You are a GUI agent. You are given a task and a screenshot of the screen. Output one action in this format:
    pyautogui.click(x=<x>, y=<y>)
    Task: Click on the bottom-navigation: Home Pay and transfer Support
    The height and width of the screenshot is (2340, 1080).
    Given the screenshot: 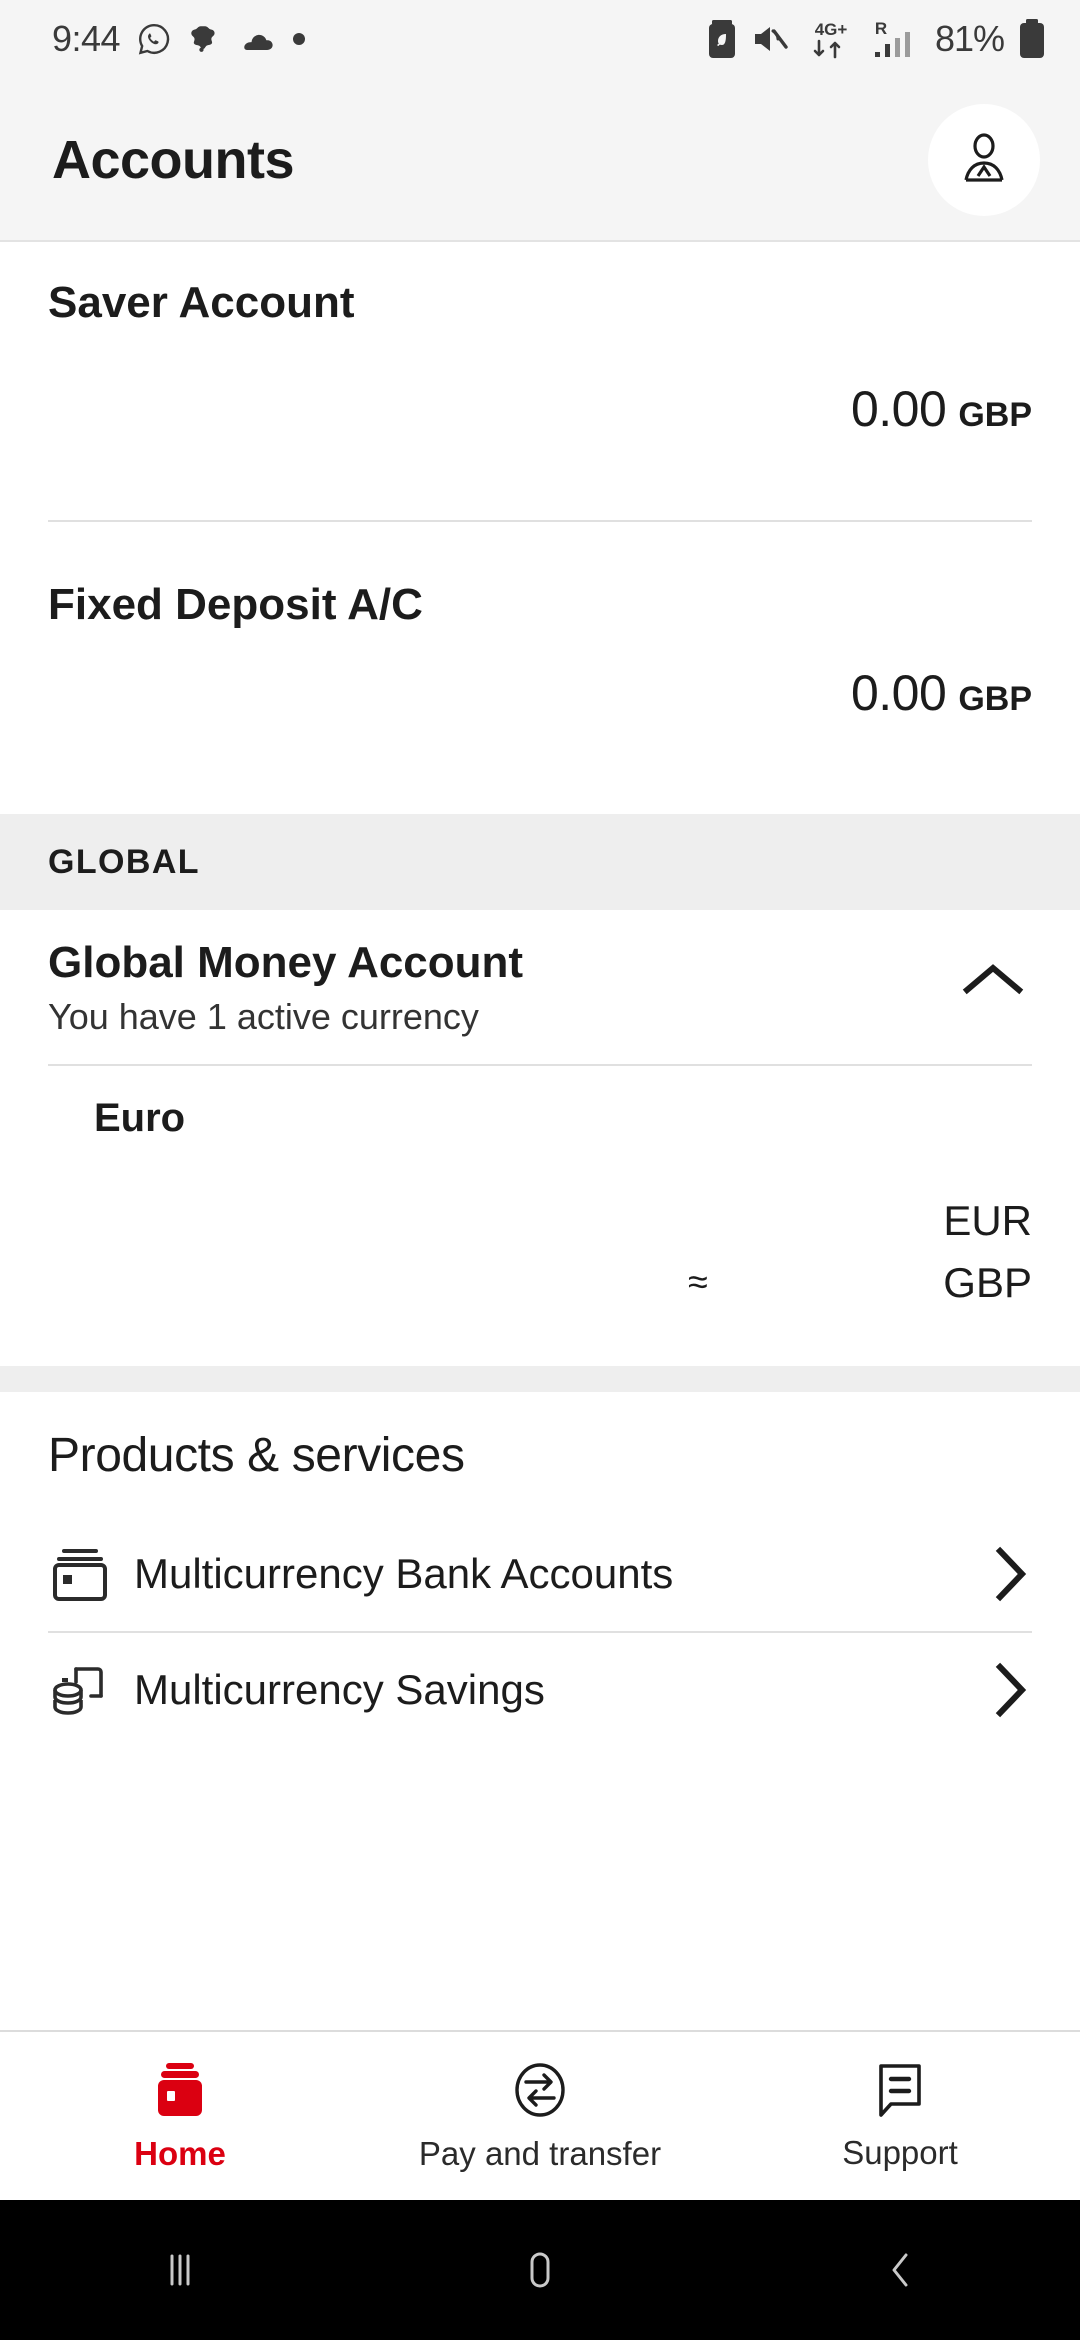 What is the action you would take?
    pyautogui.click(x=540, y=2115)
    